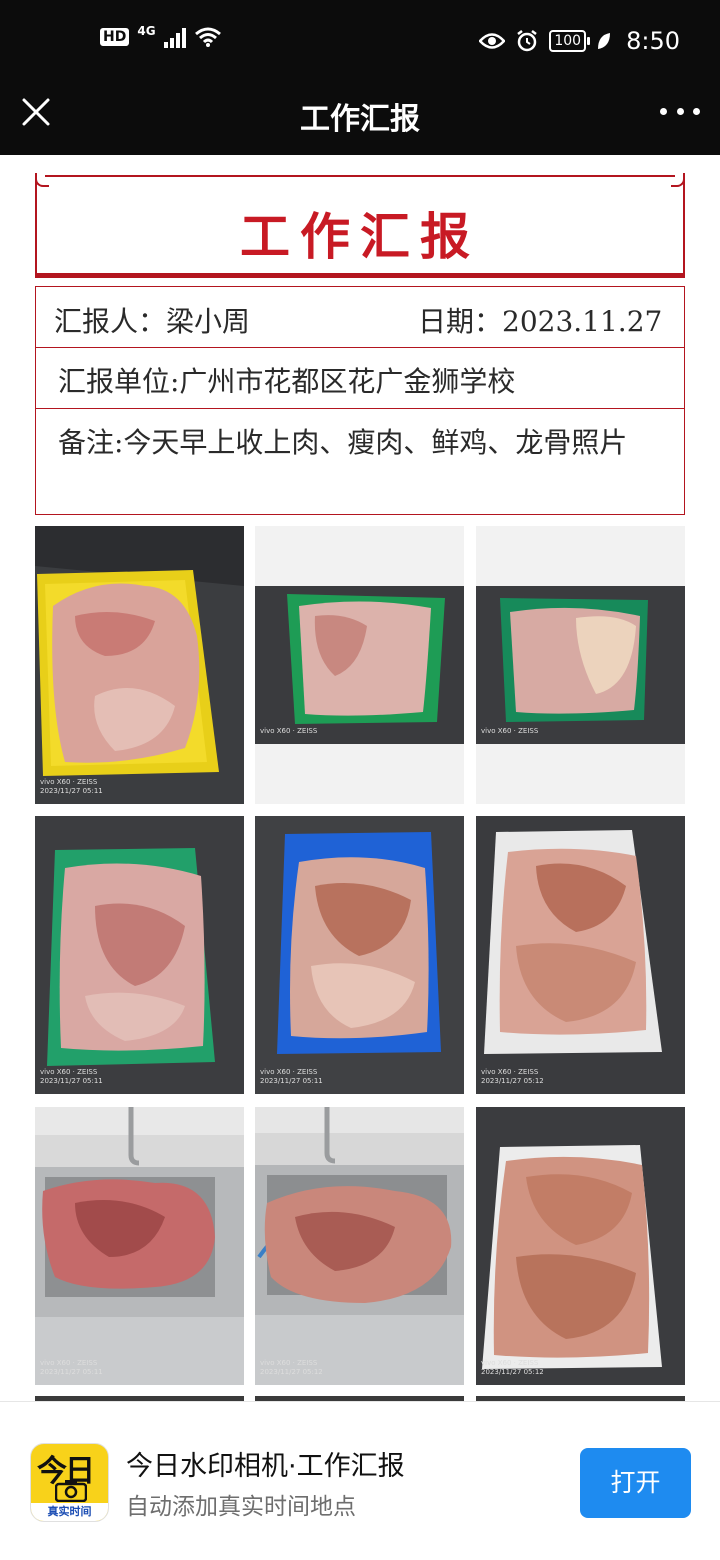  I want to click on alarm-icon, so click(527, 41).